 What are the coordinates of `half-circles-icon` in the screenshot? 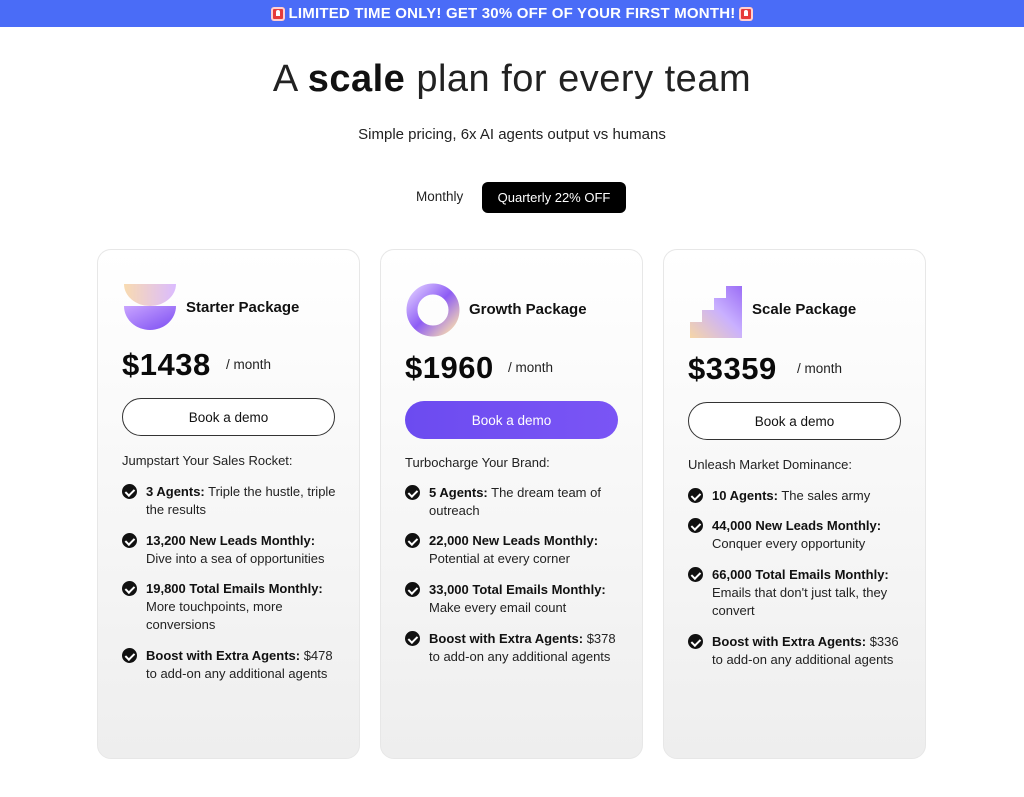 It's located at (150, 307).